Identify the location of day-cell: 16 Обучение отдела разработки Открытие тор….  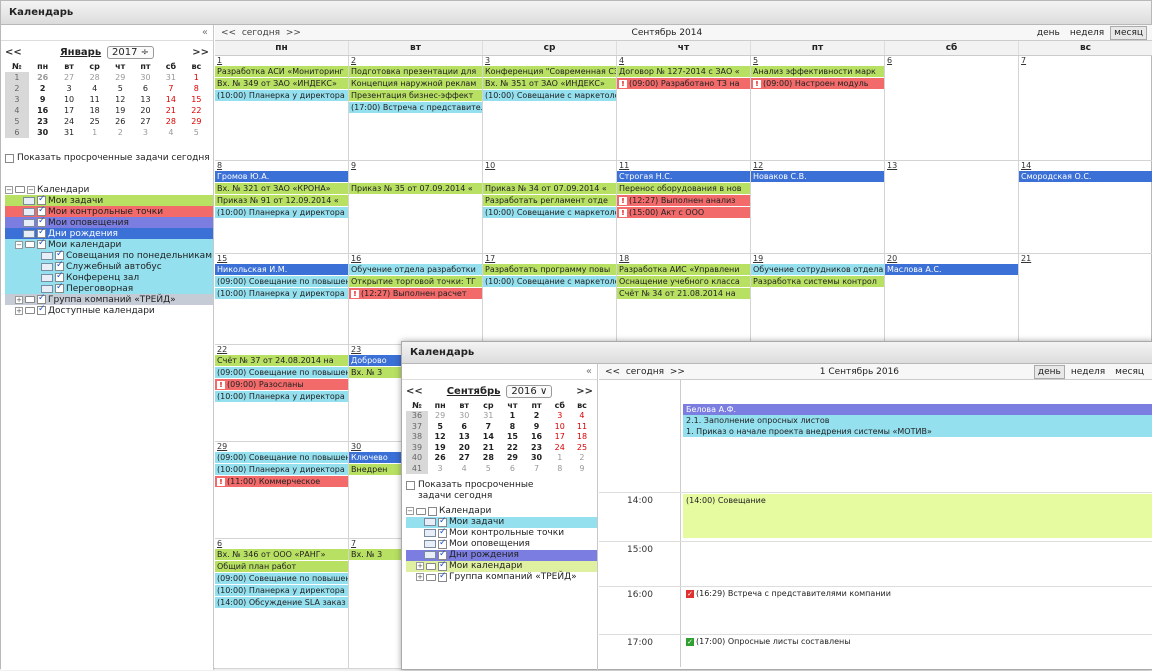
(416, 299).